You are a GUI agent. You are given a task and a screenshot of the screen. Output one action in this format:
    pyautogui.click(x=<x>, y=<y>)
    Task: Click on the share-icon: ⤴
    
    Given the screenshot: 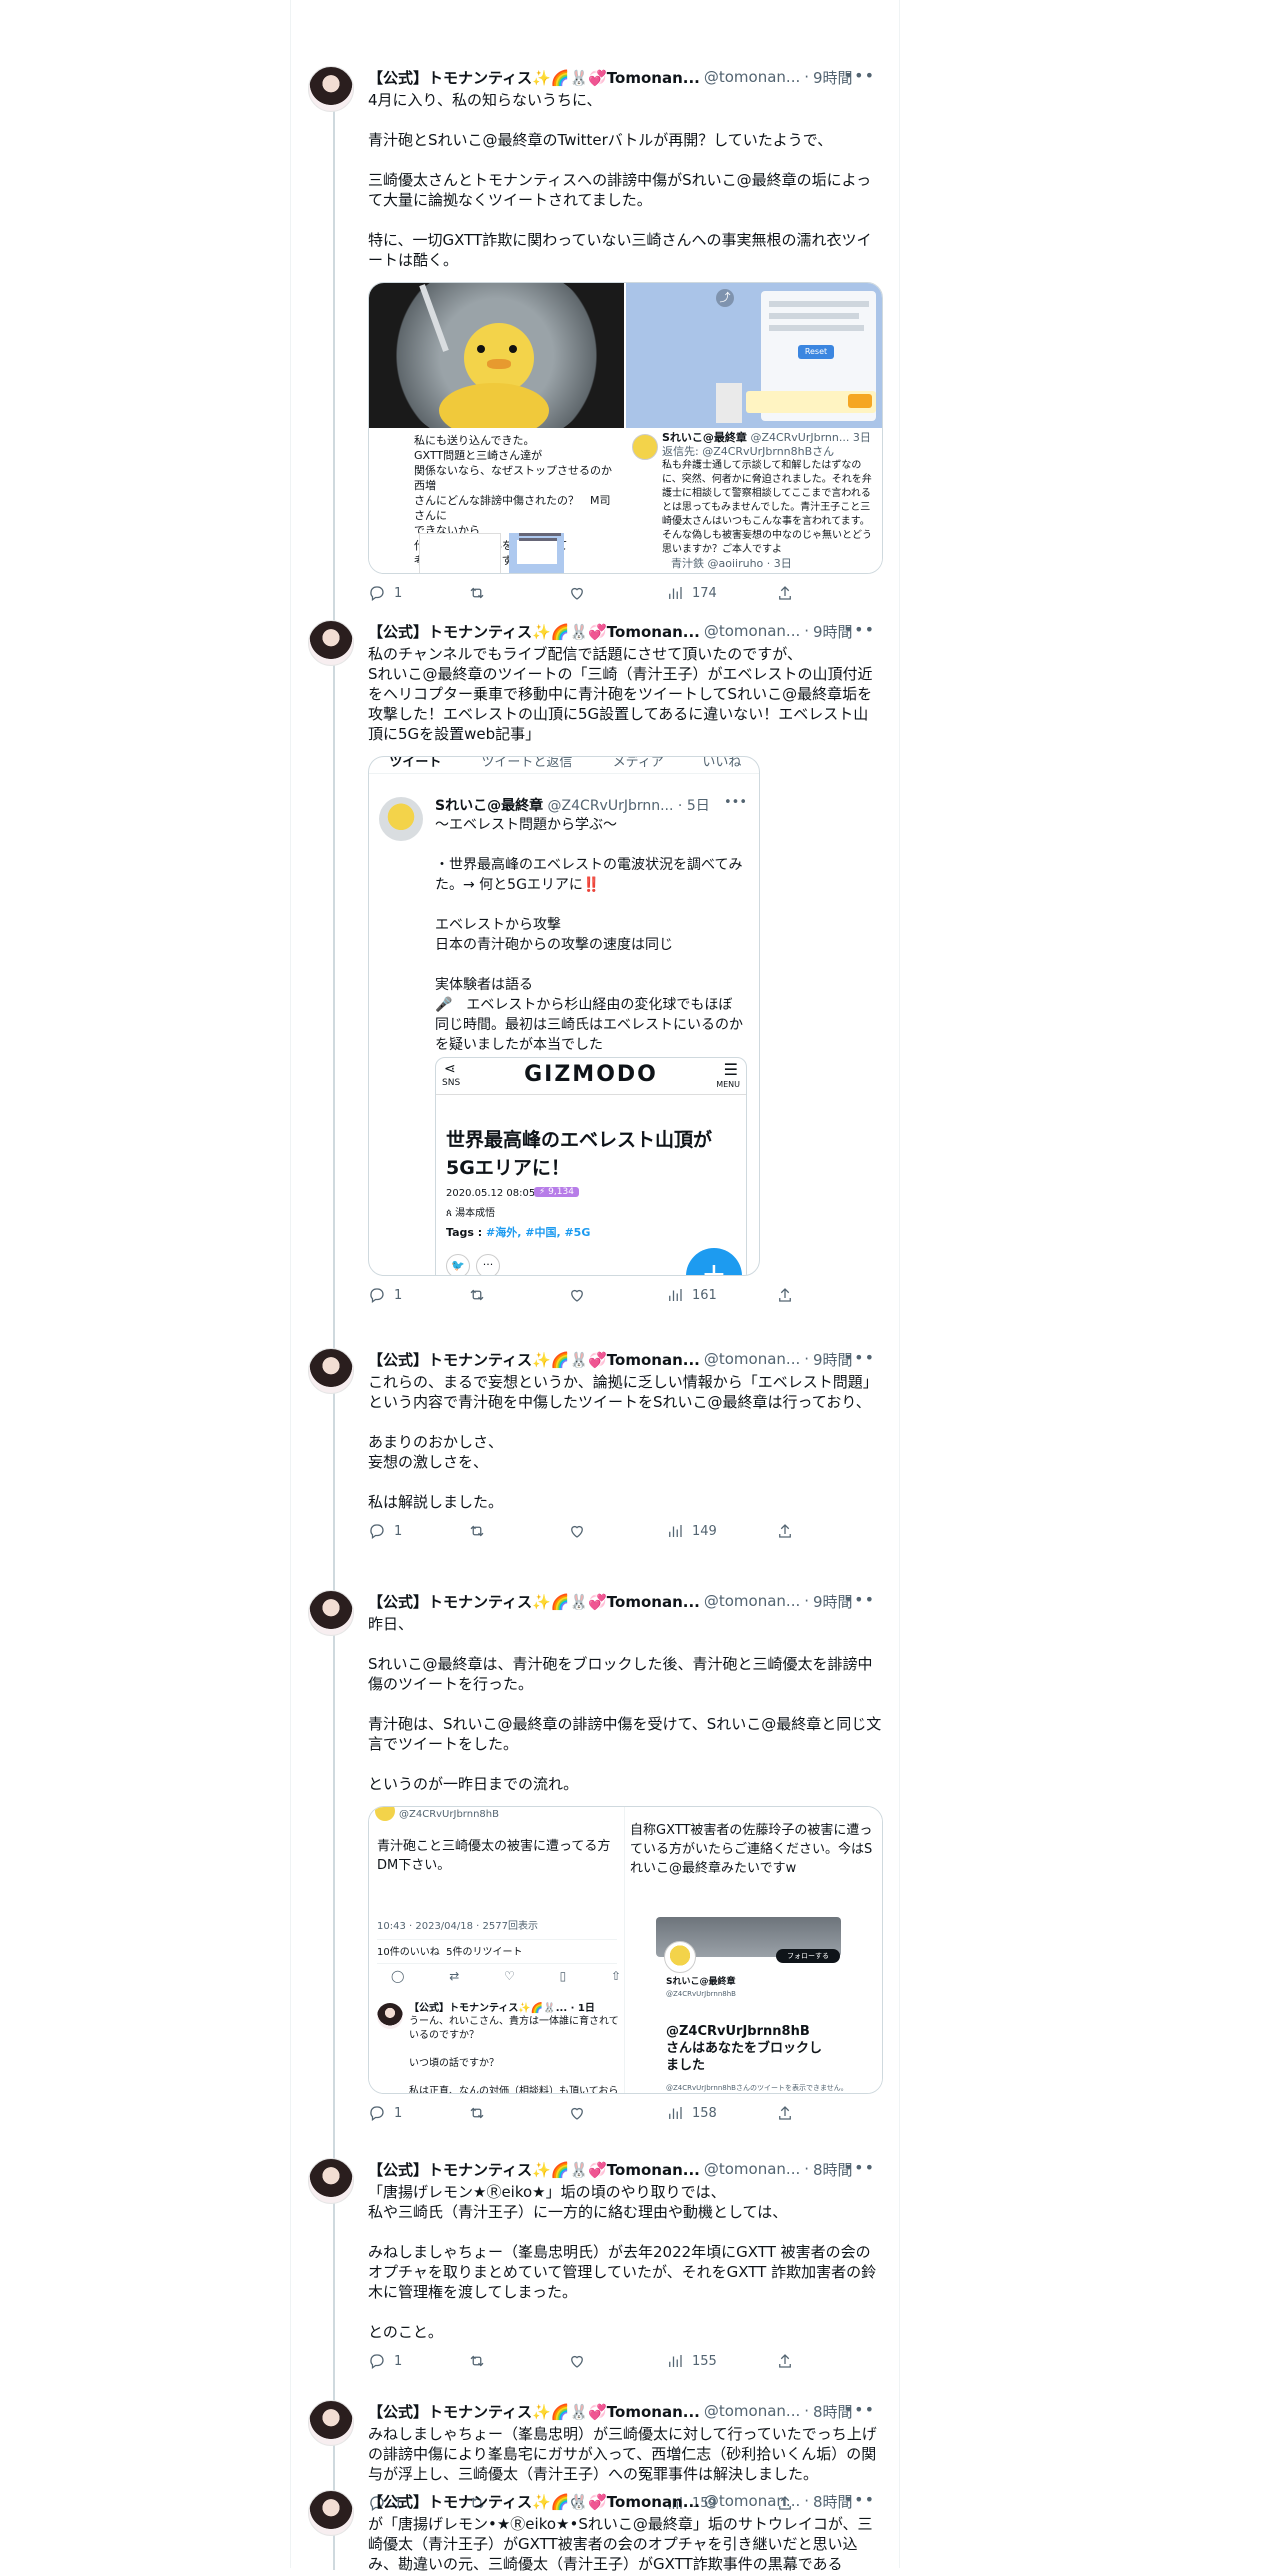 What is the action you would take?
    pyautogui.click(x=725, y=298)
    